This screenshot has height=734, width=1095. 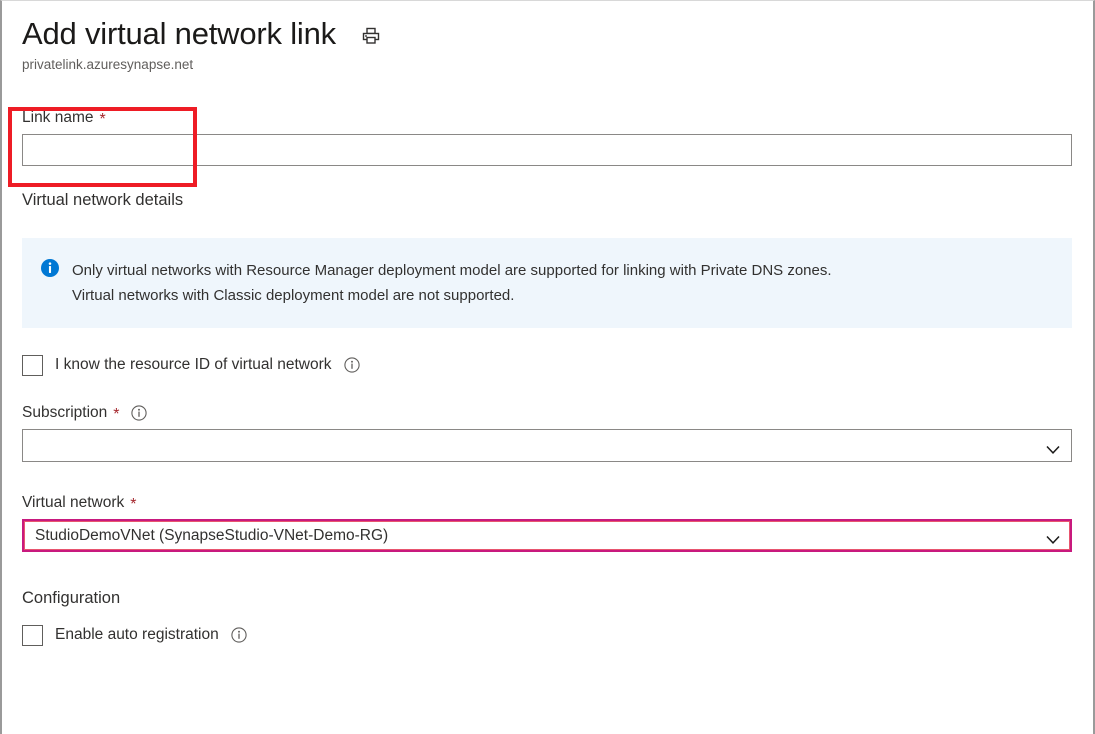 I want to click on page-title: Add virtual network link, so click(x=179, y=33).